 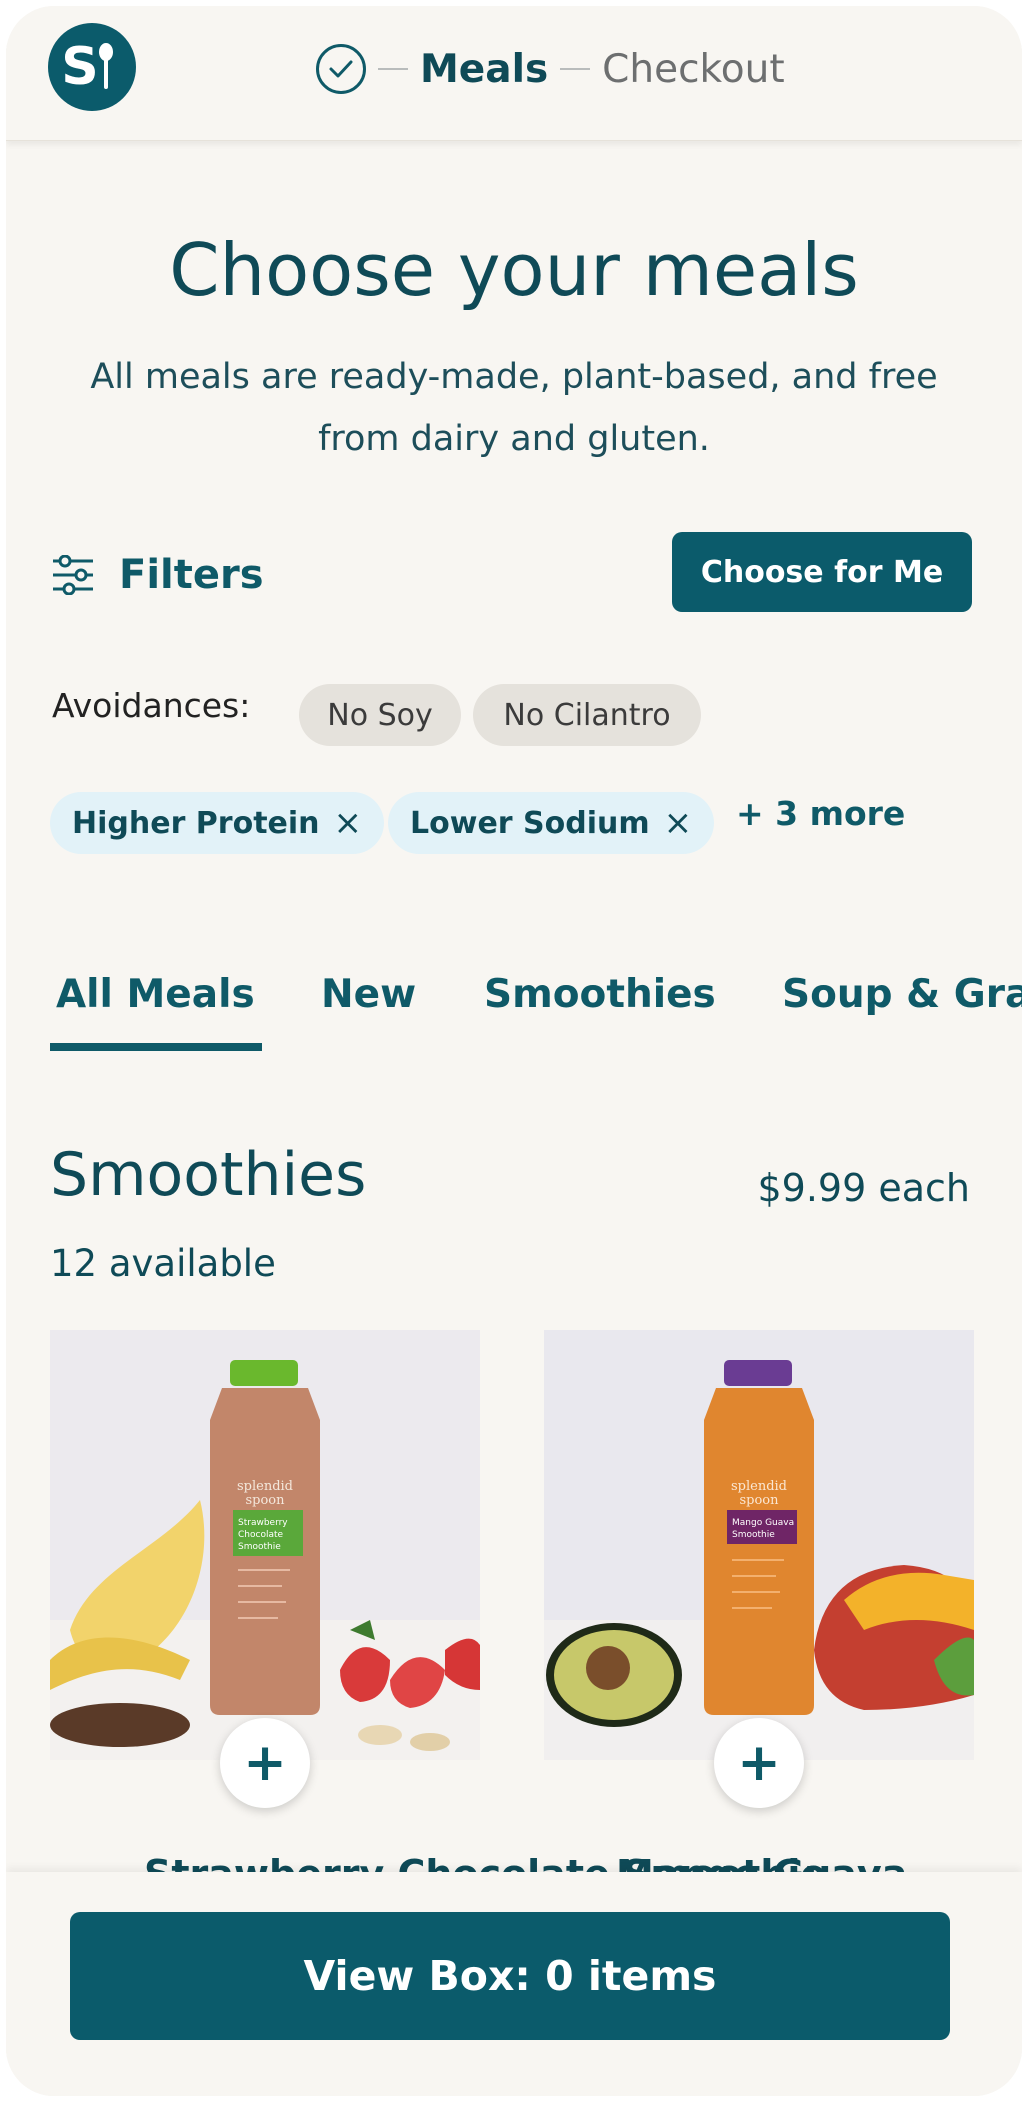 What do you see at coordinates (510, 1976) in the screenshot?
I see `view-box-button: View Box: 0 items` at bounding box center [510, 1976].